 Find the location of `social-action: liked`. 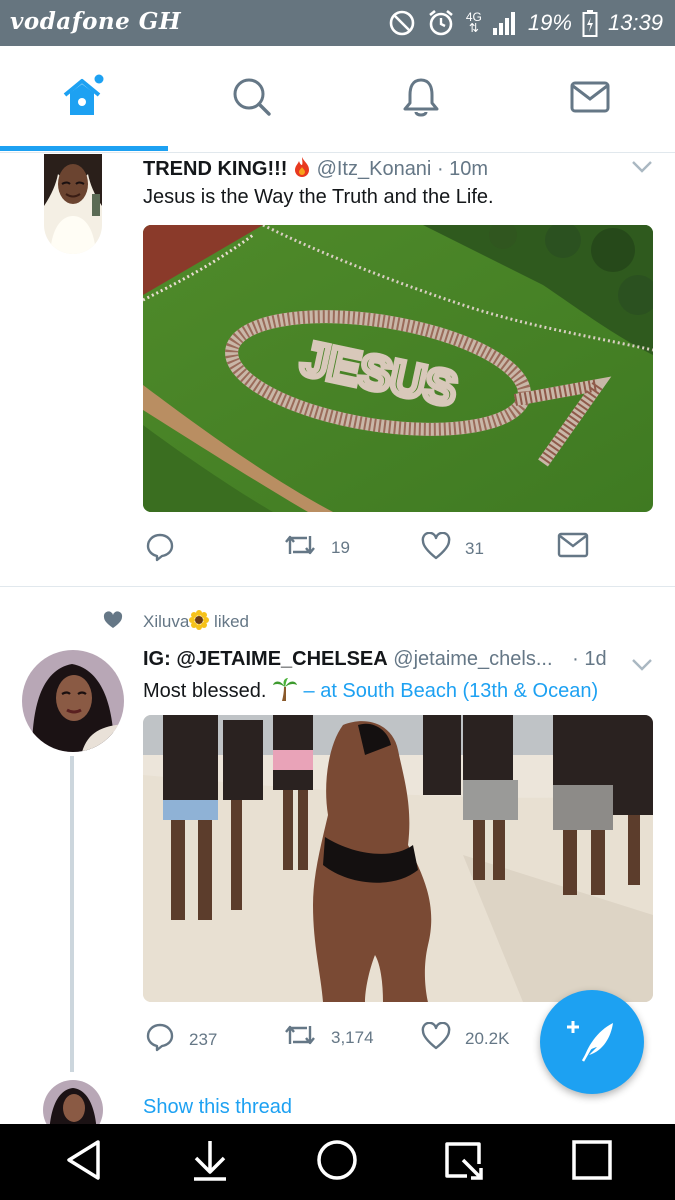

social-action: liked is located at coordinates (232, 621).